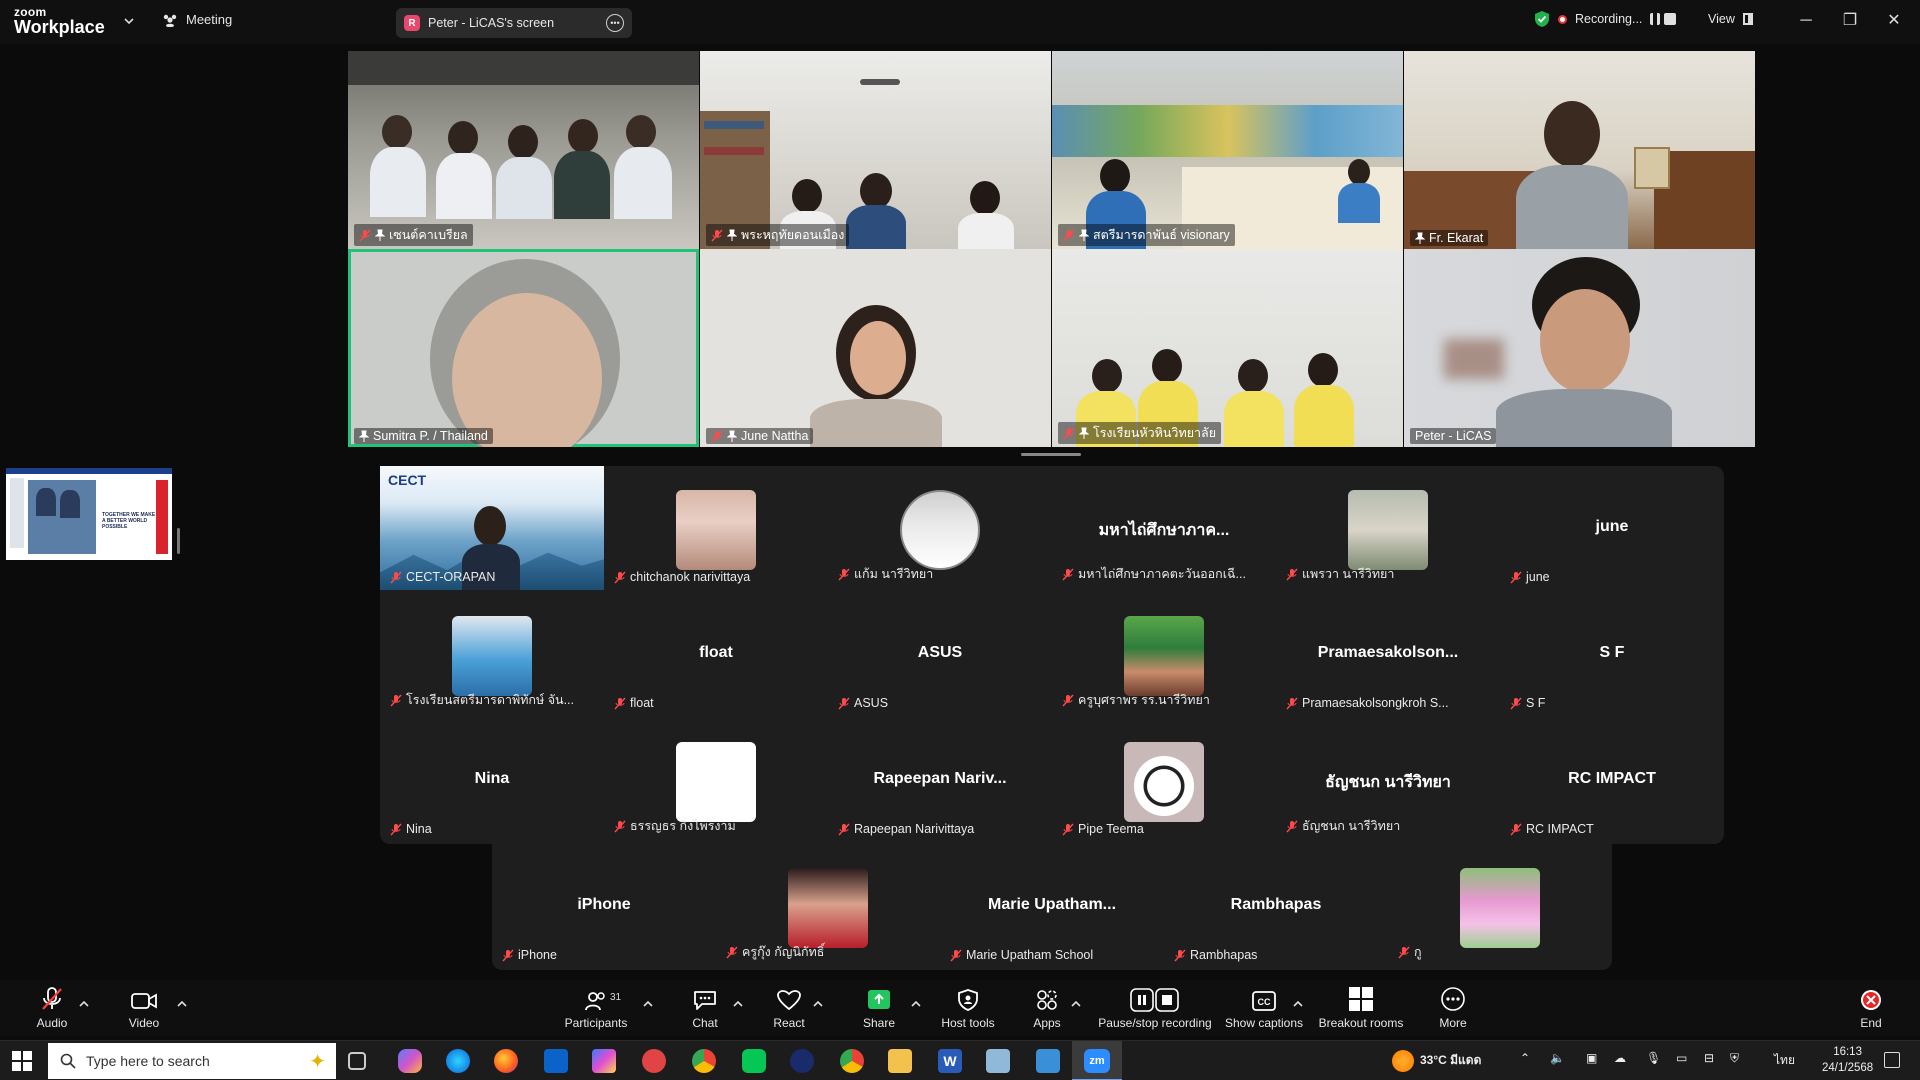  I want to click on breakout-rooms-button: Breakout rooms, so click(1361, 1008).